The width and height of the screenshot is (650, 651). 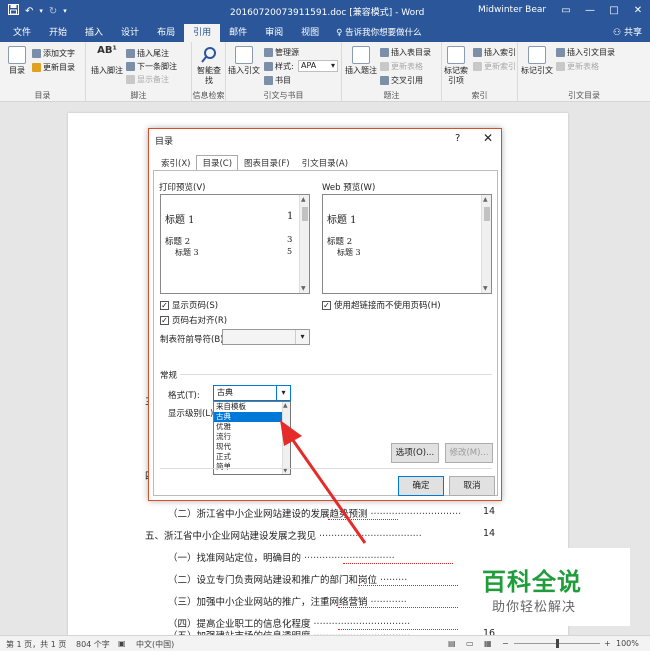 I want to click on format-option: 流行, so click(x=252, y=437).